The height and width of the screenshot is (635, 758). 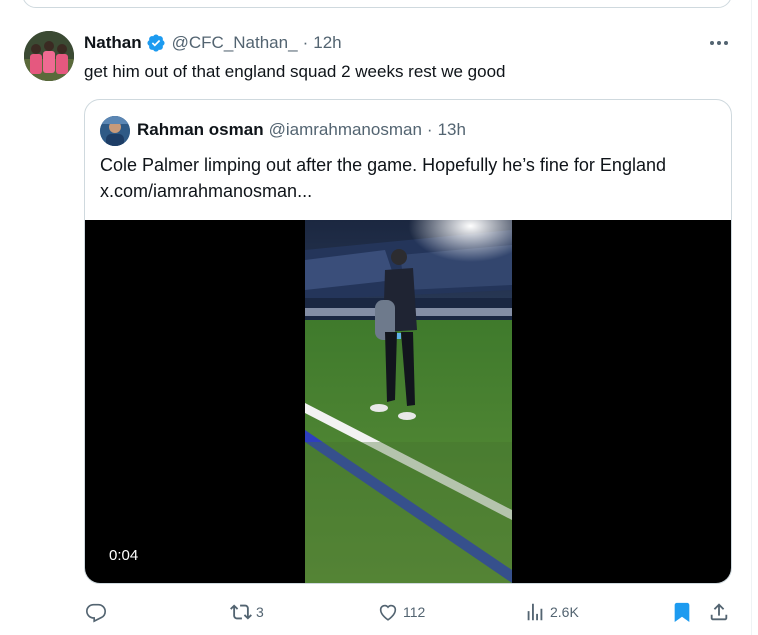 What do you see at coordinates (377, 4) in the screenshot?
I see `previous-tweet-card` at bounding box center [377, 4].